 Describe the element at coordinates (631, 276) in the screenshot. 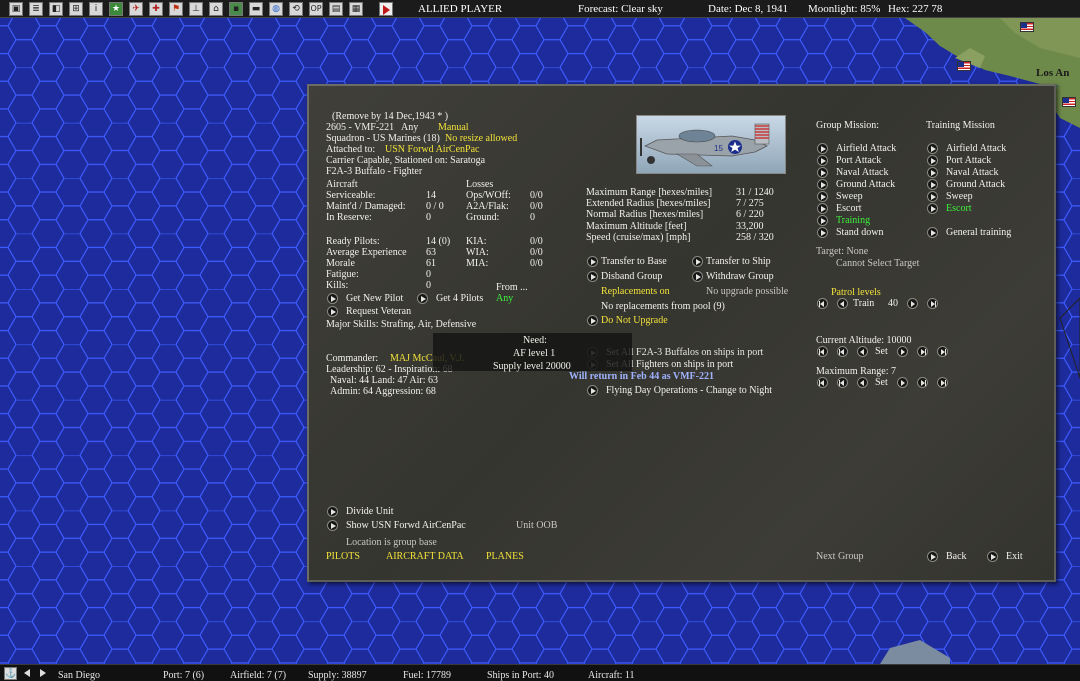

I see `disband-group-button: Disband Group` at that location.